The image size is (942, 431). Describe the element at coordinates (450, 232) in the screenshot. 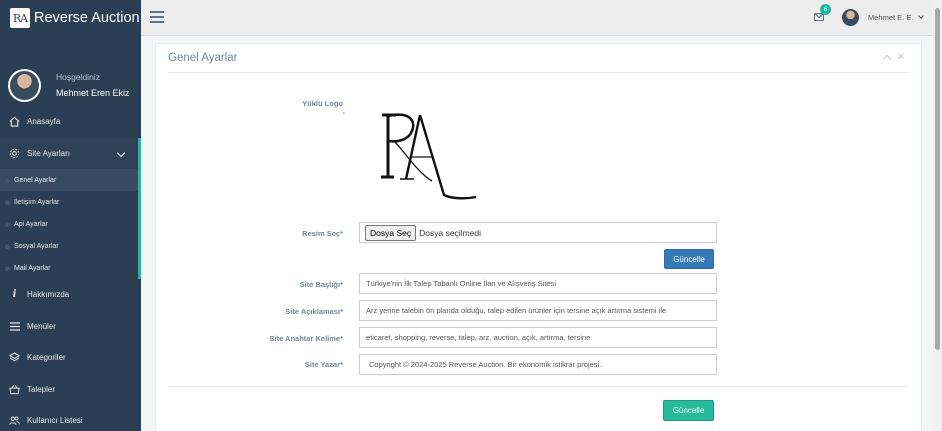

I see `file-status: Dosya seçilmedi` at that location.